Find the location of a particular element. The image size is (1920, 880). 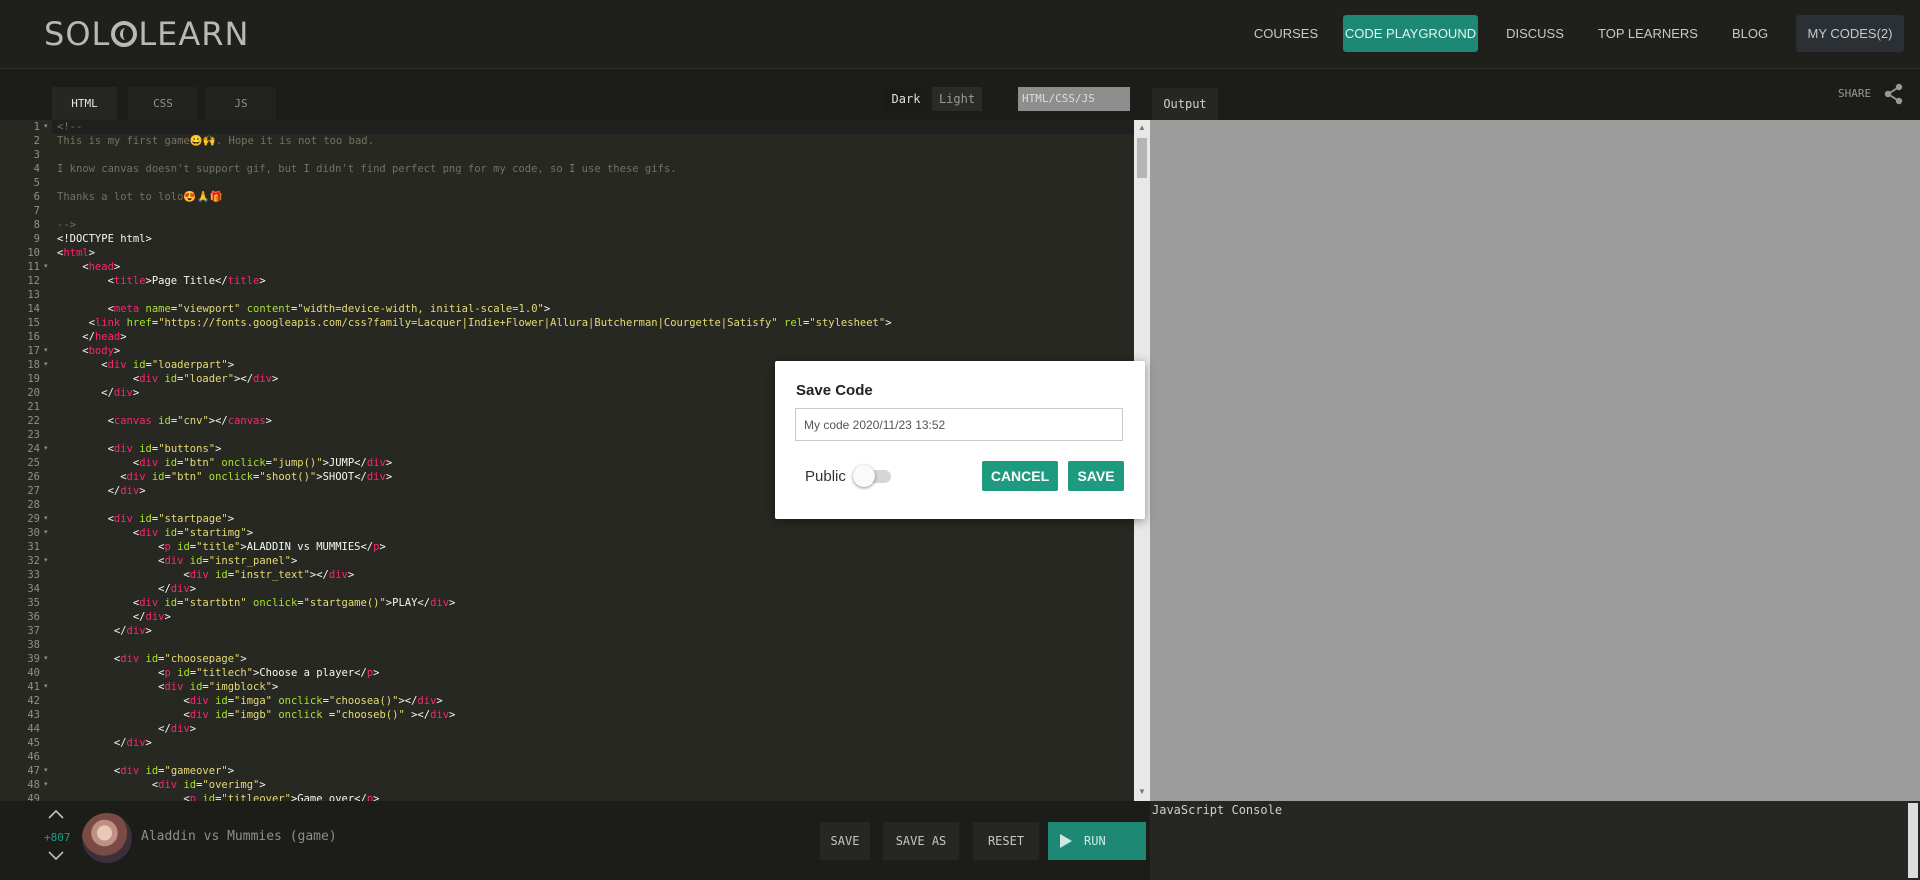

line-number: 25 is located at coordinates (33, 463).